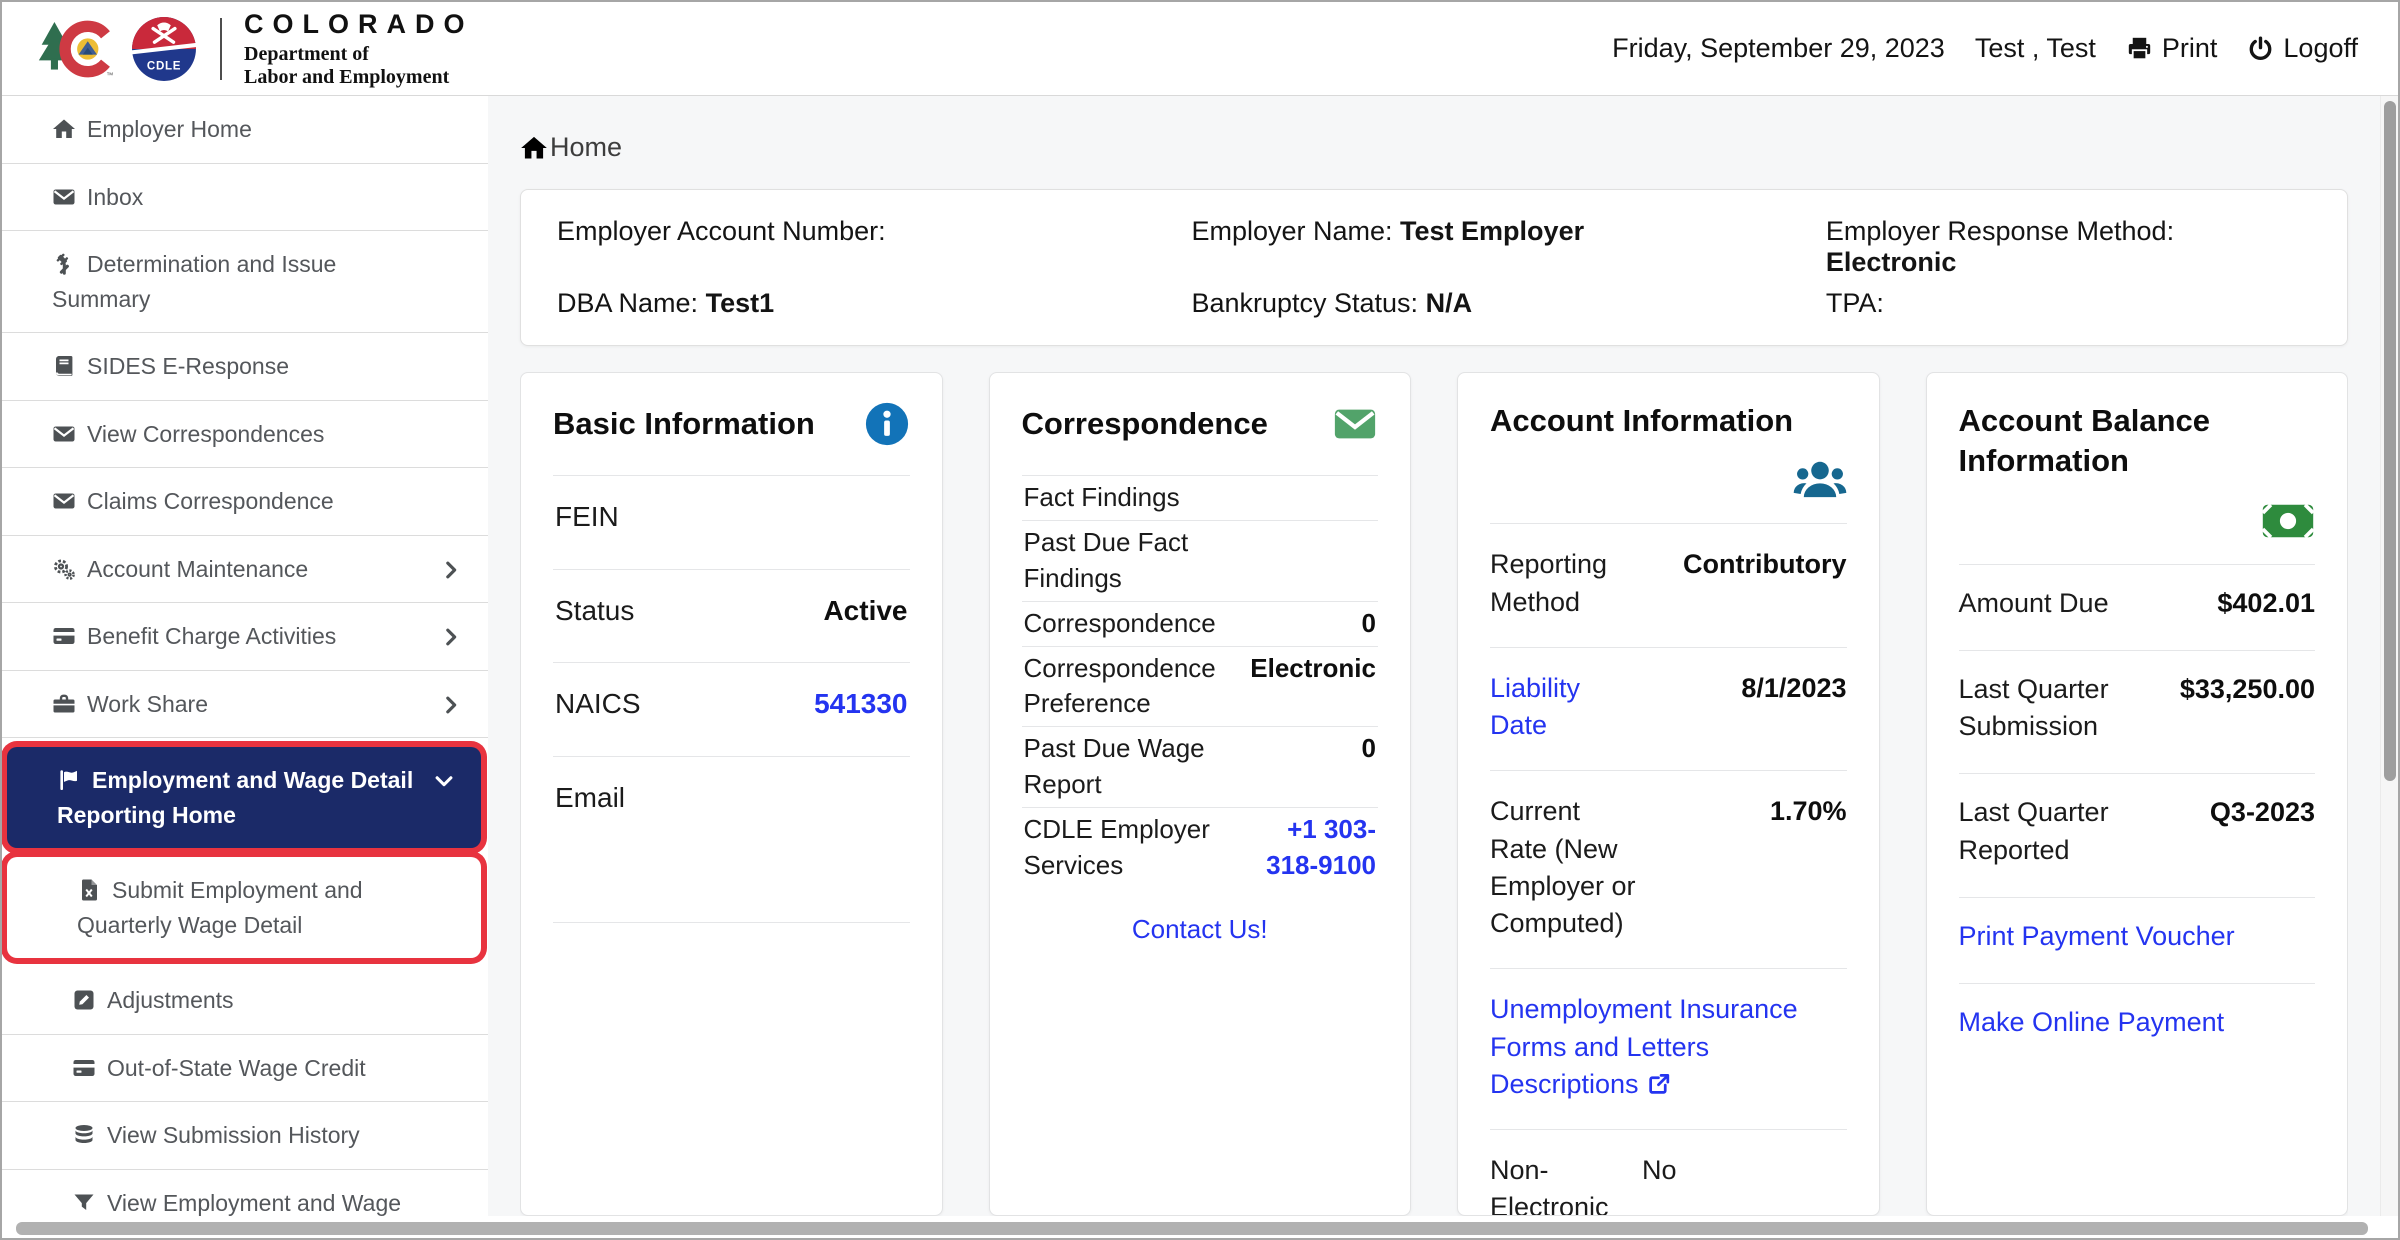  I want to click on link-contact-us: Contact Us!, so click(1200, 929).